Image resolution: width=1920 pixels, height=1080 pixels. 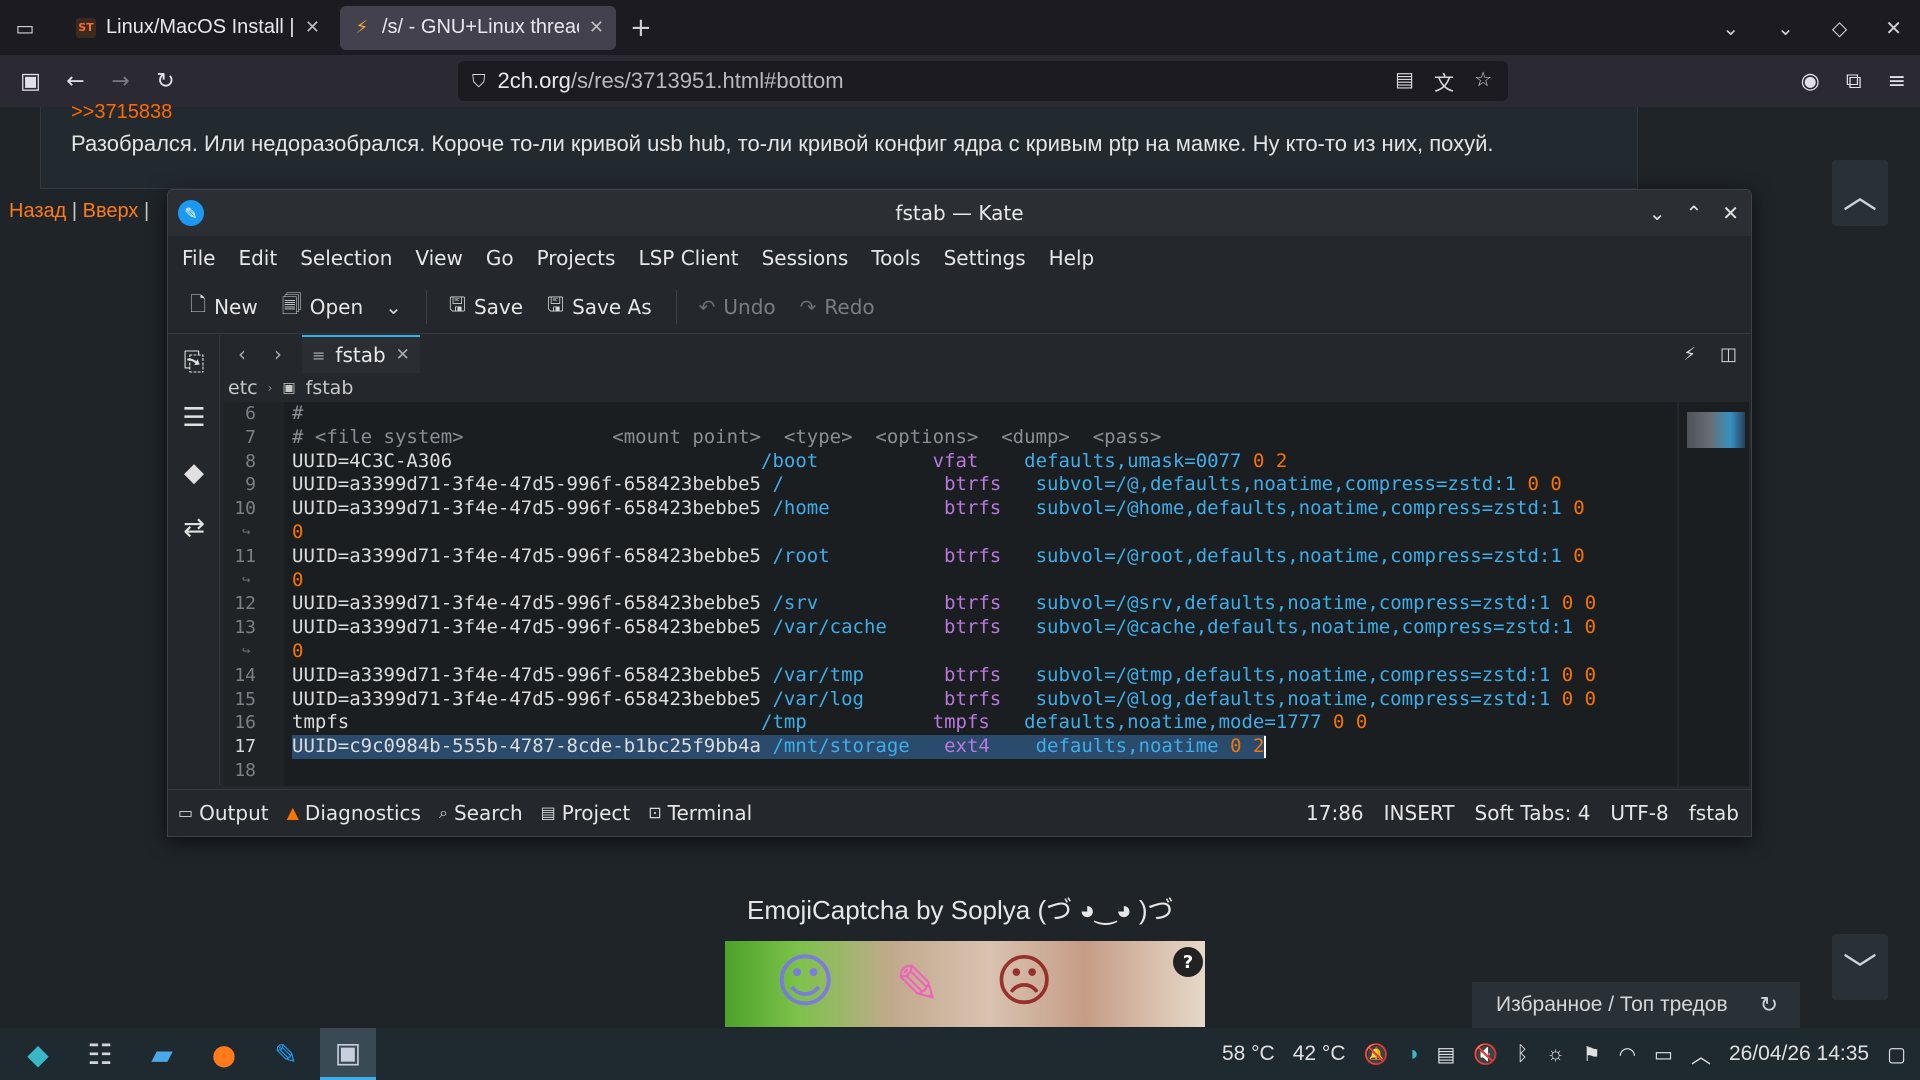 I want to click on up-link: Вверх, so click(x=111, y=211).